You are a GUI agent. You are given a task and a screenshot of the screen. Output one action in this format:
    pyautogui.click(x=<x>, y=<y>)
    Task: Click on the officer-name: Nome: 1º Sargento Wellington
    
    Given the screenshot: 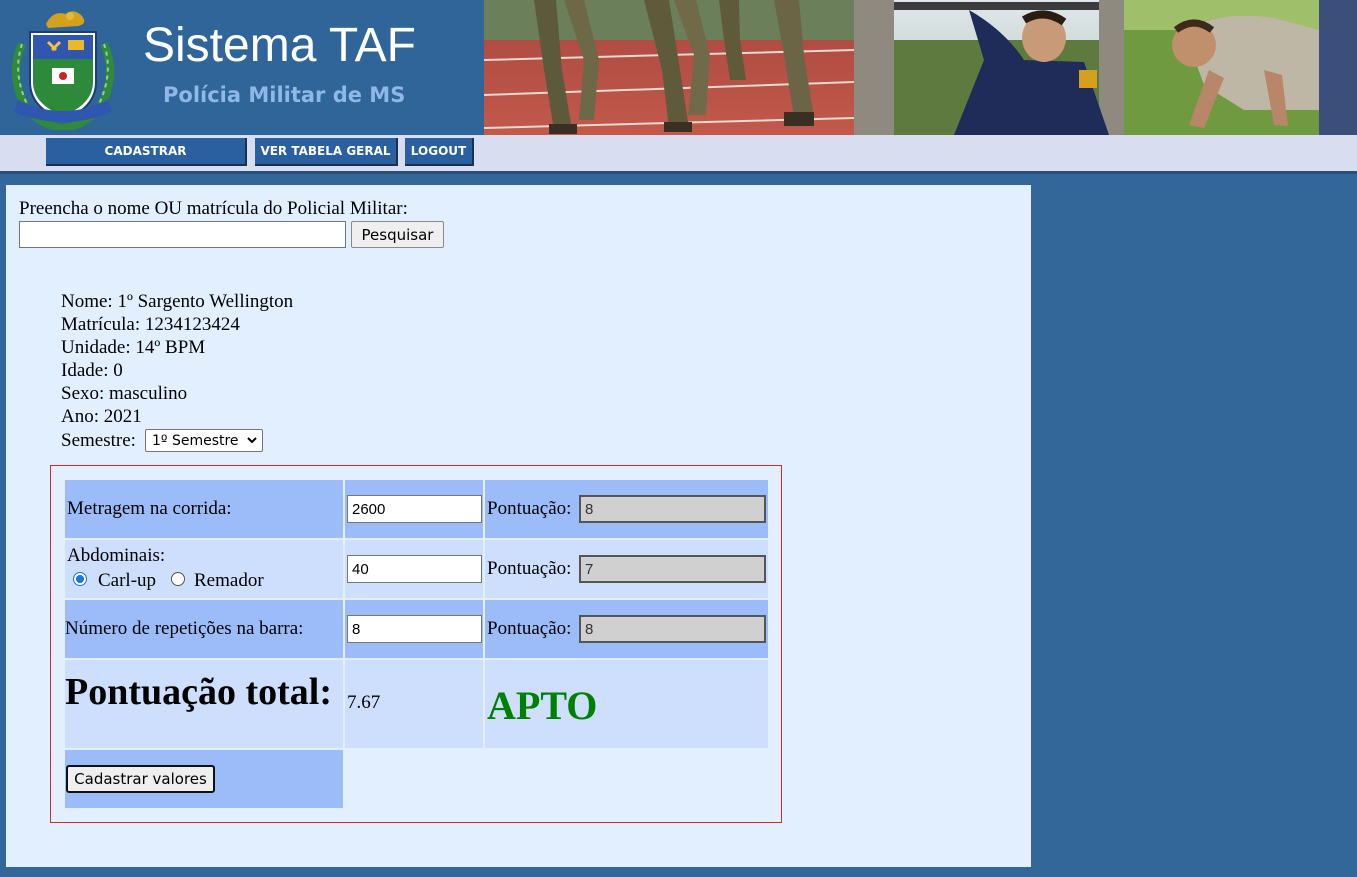 What is the action you would take?
    pyautogui.click(x=177, y=301)
    